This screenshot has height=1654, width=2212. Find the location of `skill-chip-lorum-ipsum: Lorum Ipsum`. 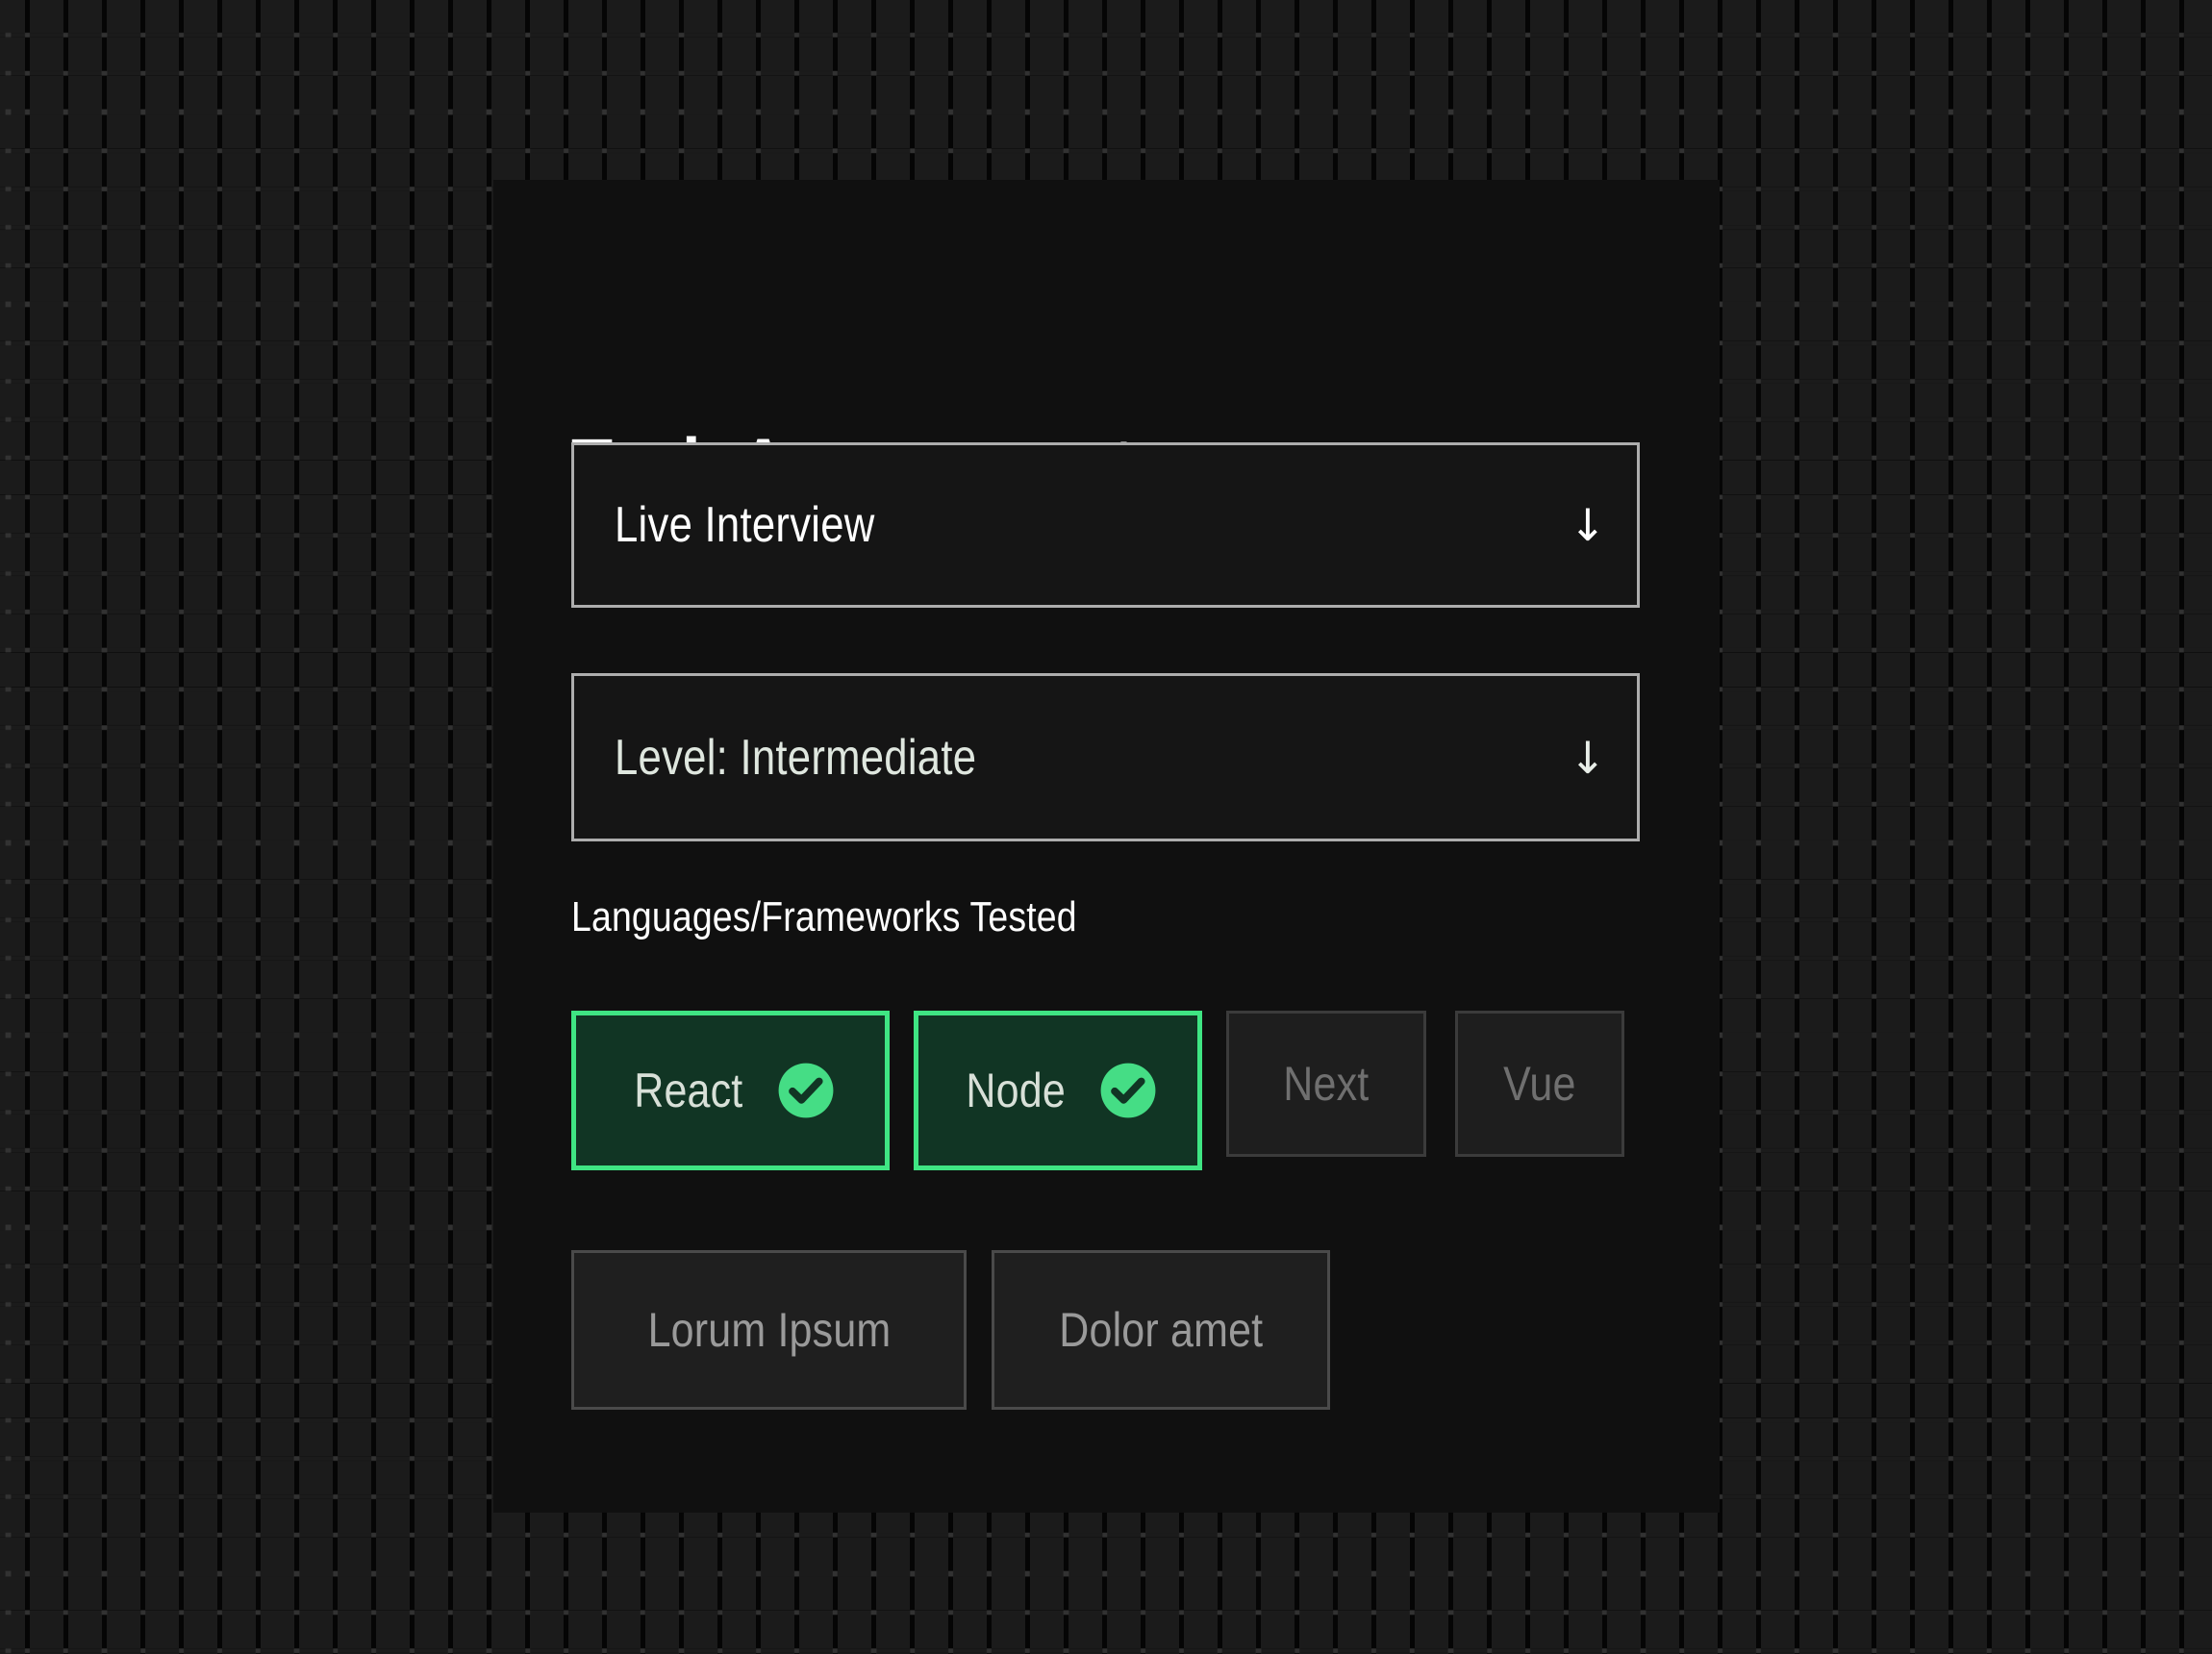

skill-chip-lorum-ipsum: Lorum Ipsum is located at coordinates (769, 1330).